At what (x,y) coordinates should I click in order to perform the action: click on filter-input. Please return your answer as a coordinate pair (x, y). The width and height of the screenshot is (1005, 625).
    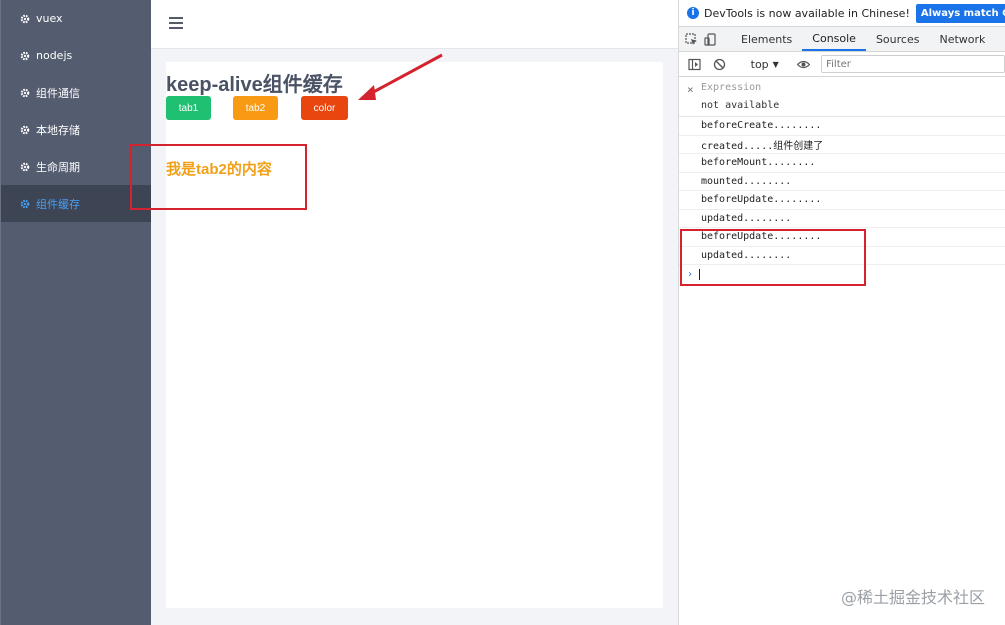
    Looking at the image, I should click on (913, 64).